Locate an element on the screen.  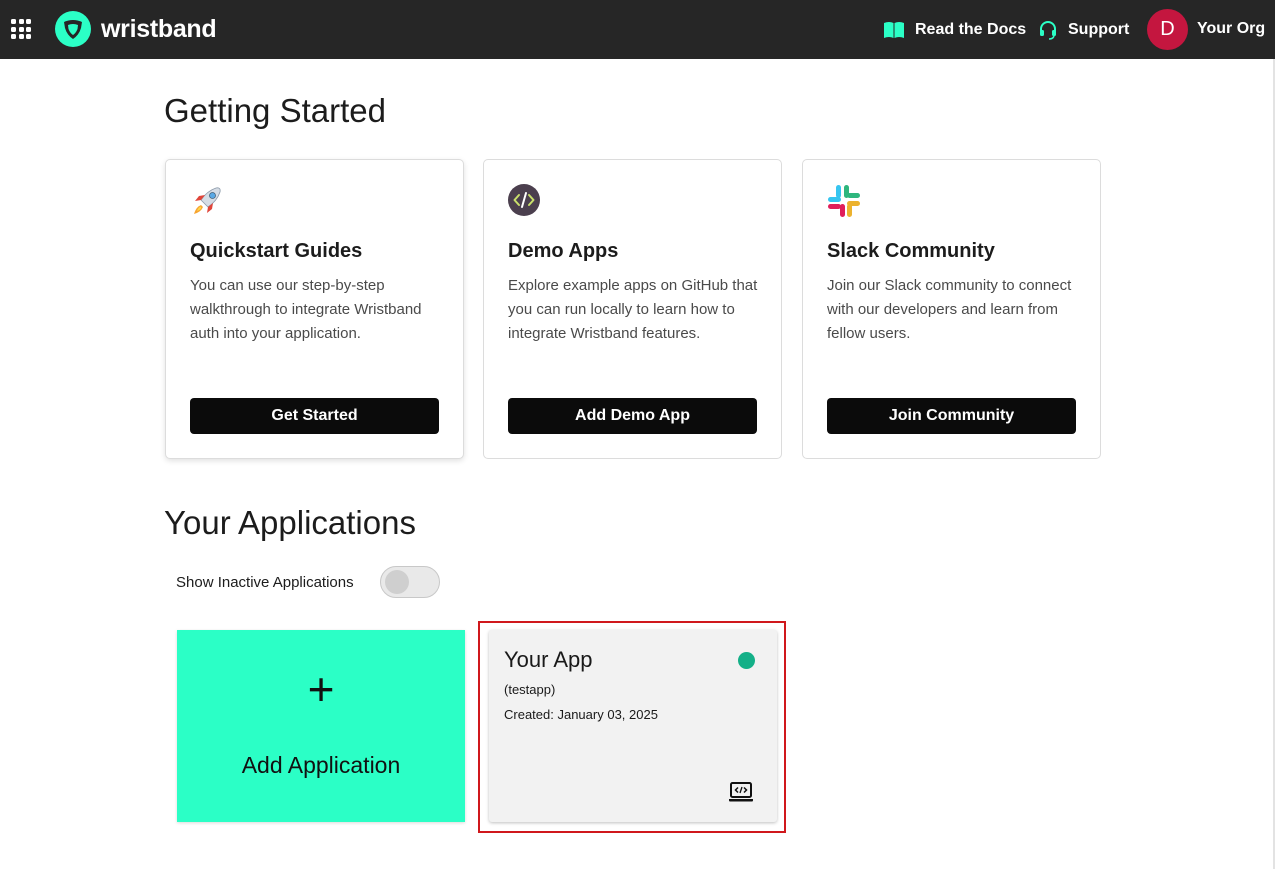
add-application-label: Add Application is located at coordinates (321, 765).